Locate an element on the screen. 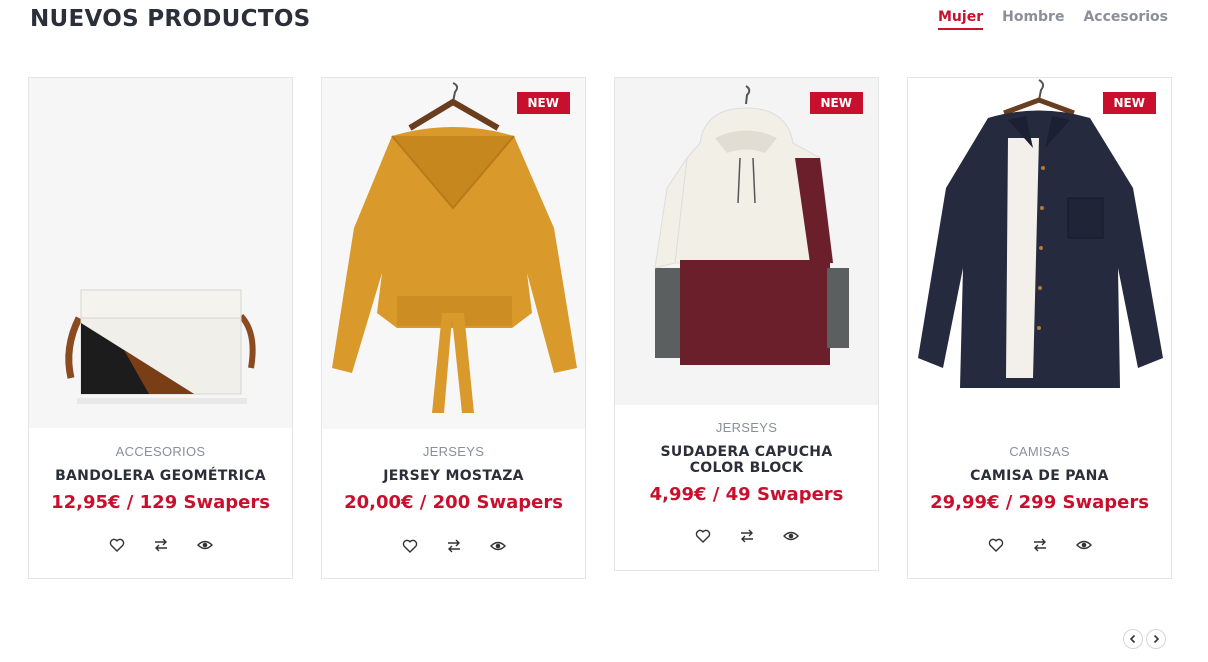  bag-image is located at coordinates (160, 253).